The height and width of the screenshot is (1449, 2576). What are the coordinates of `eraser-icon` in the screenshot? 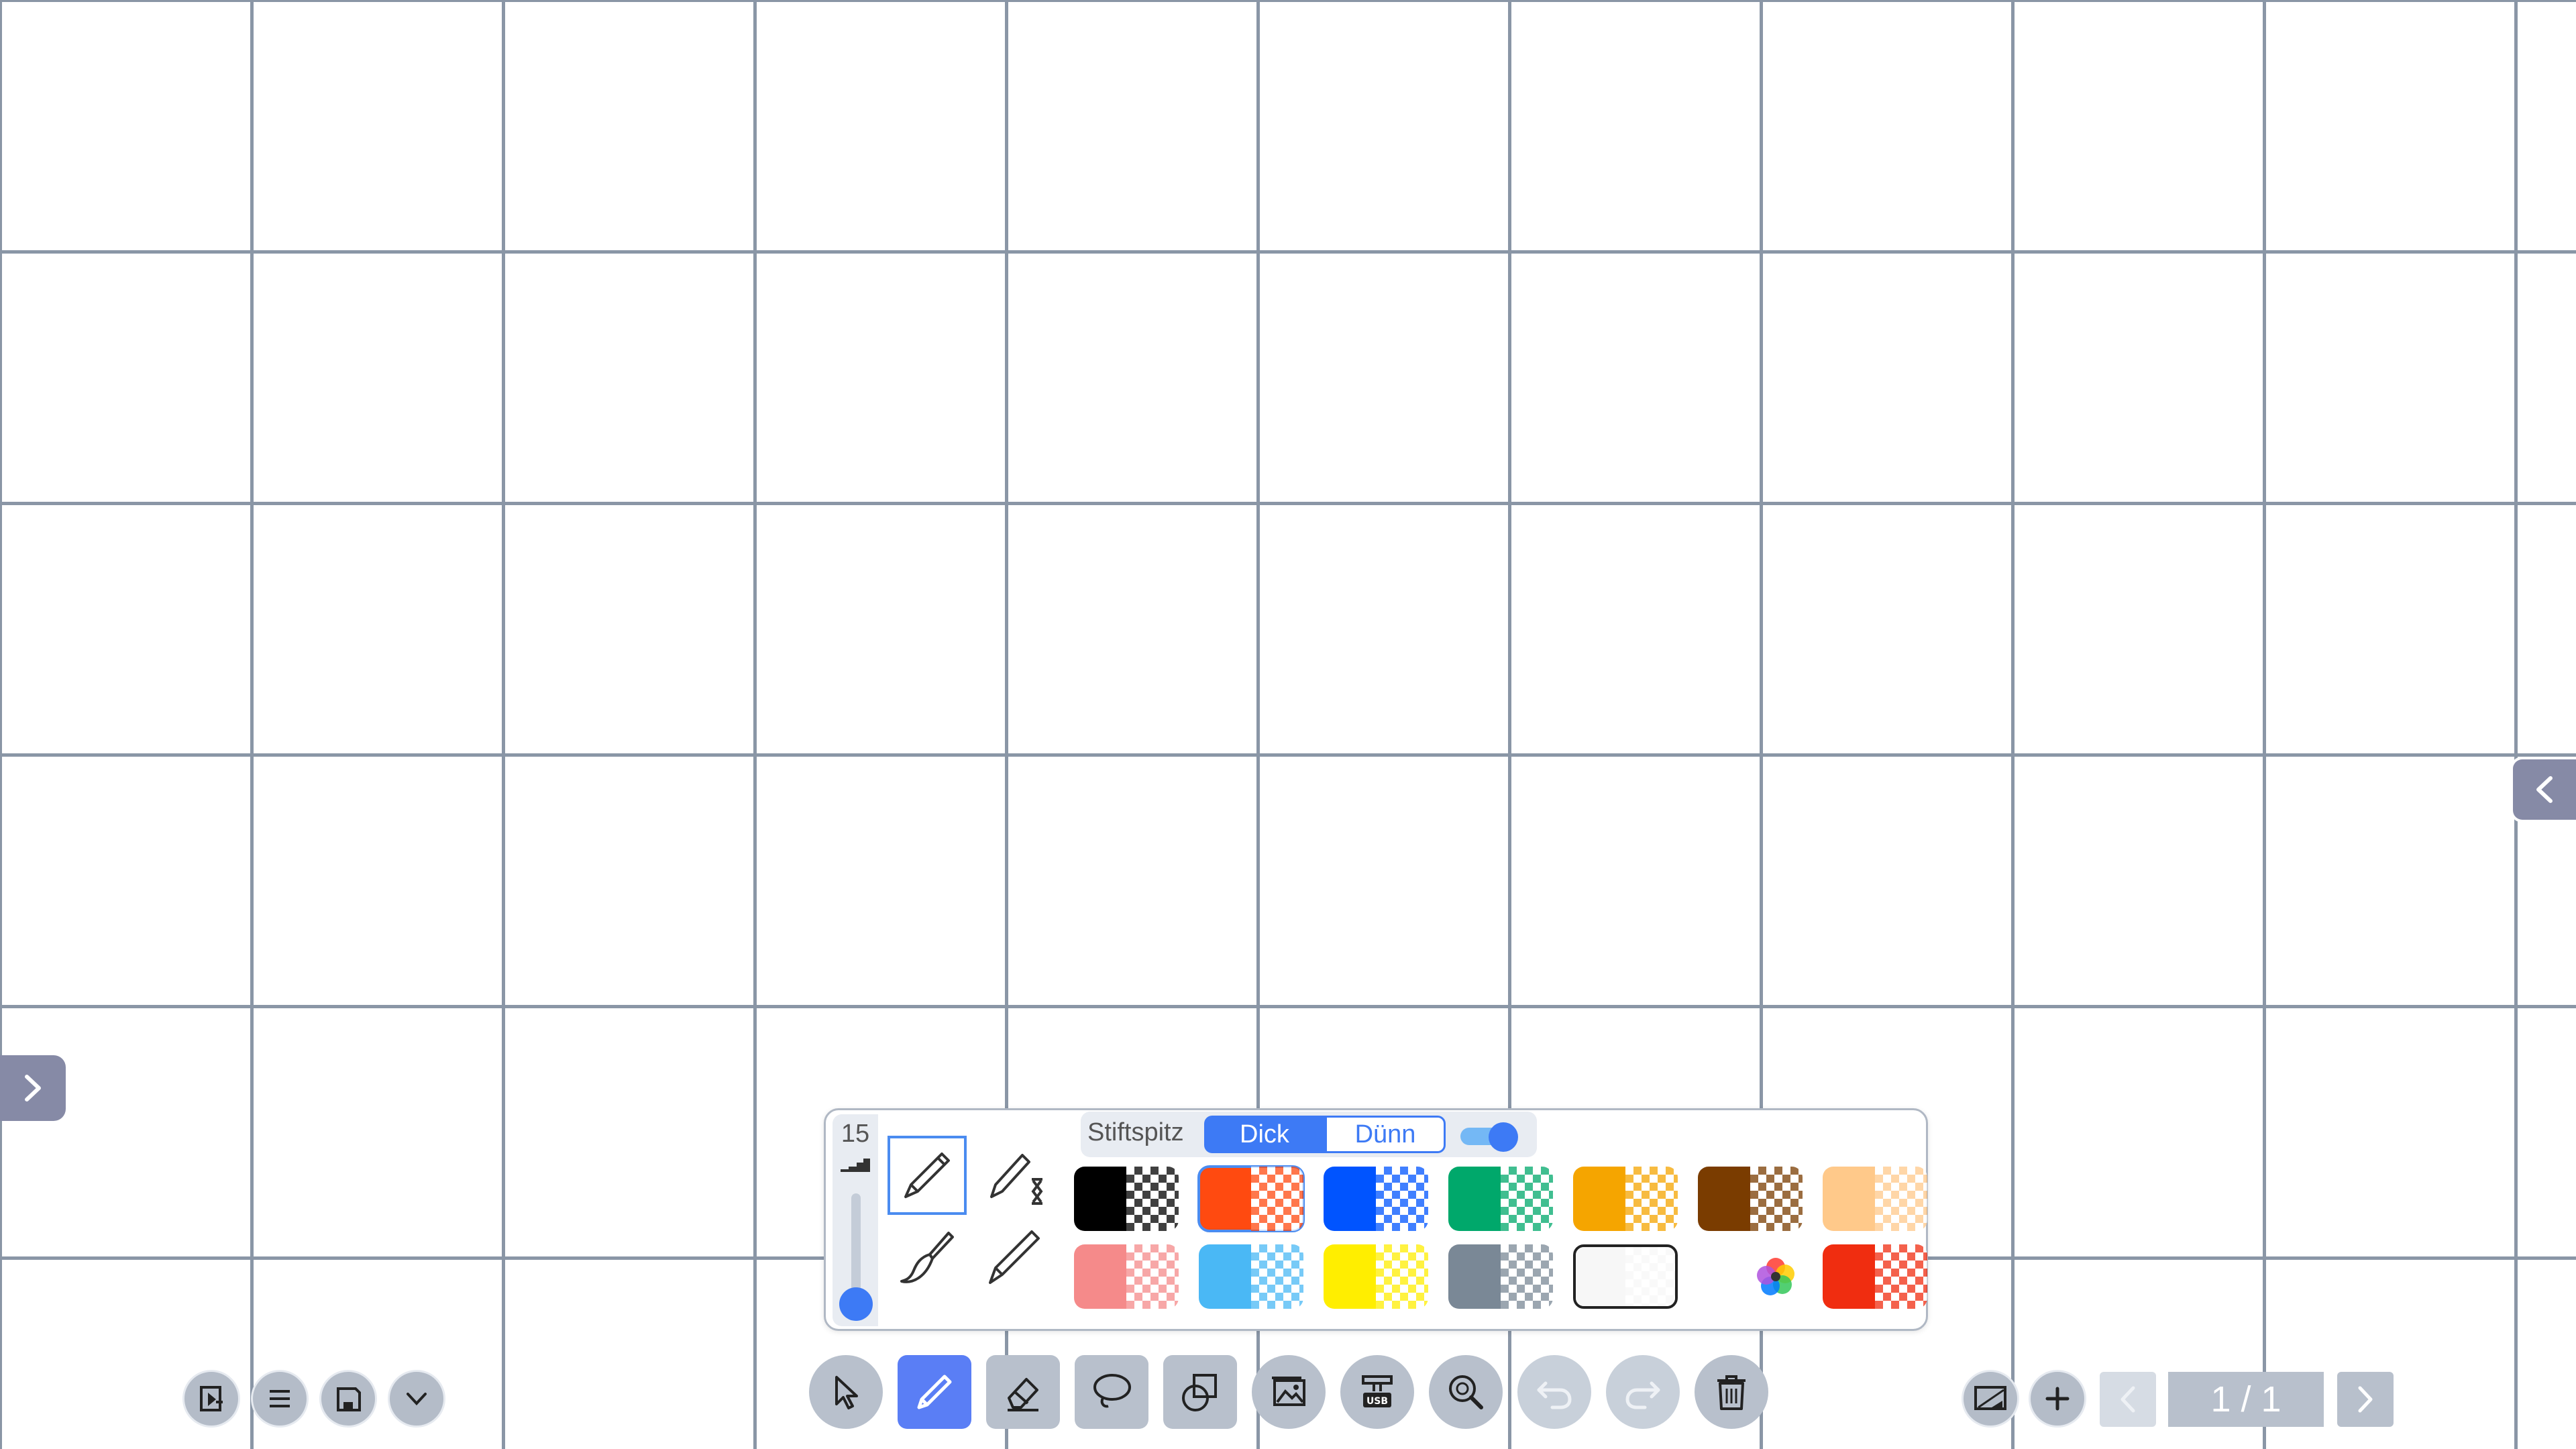 It's located at (1023, 1391).